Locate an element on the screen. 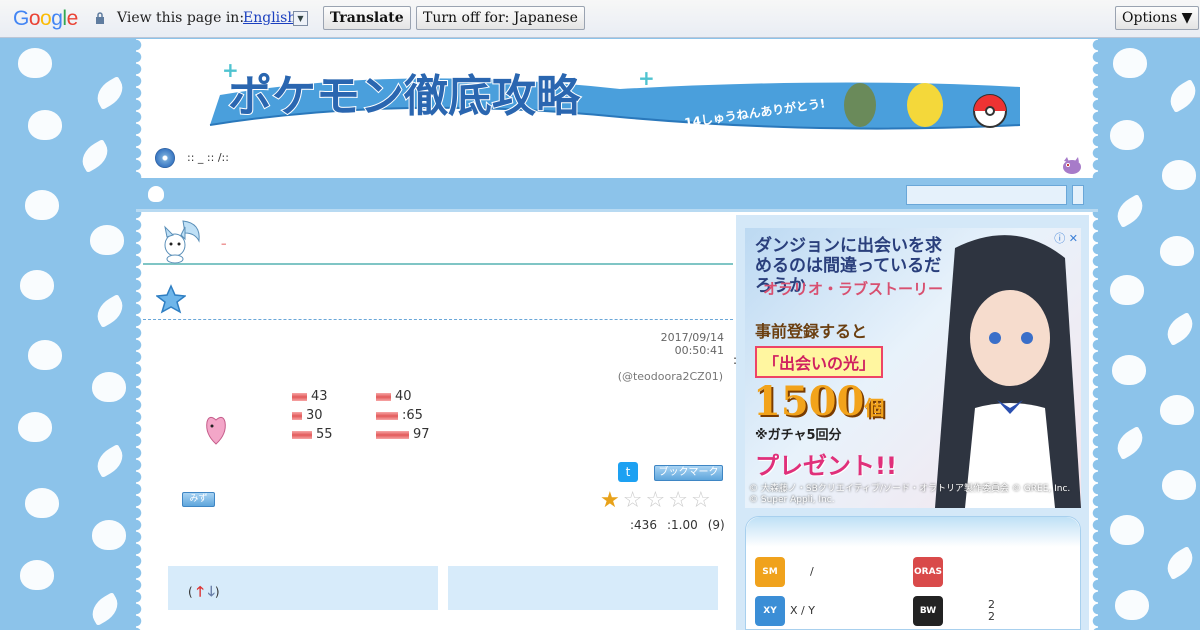 The image size is (1200, 630). game-list-box: SM / ORAS XY X / Y BW 2 2 is located at coordinates (913, 573).